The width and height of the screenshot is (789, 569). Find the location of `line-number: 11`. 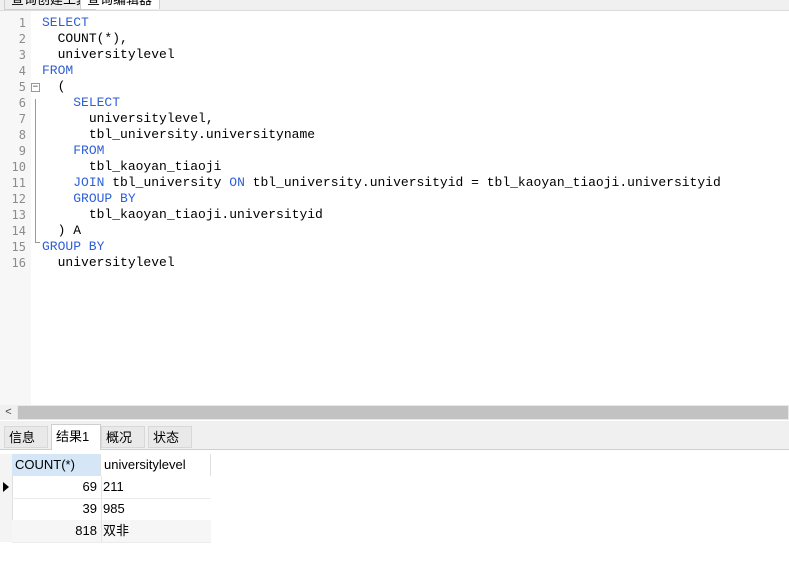

line-number: 11 is located at coordinates (18, 183).